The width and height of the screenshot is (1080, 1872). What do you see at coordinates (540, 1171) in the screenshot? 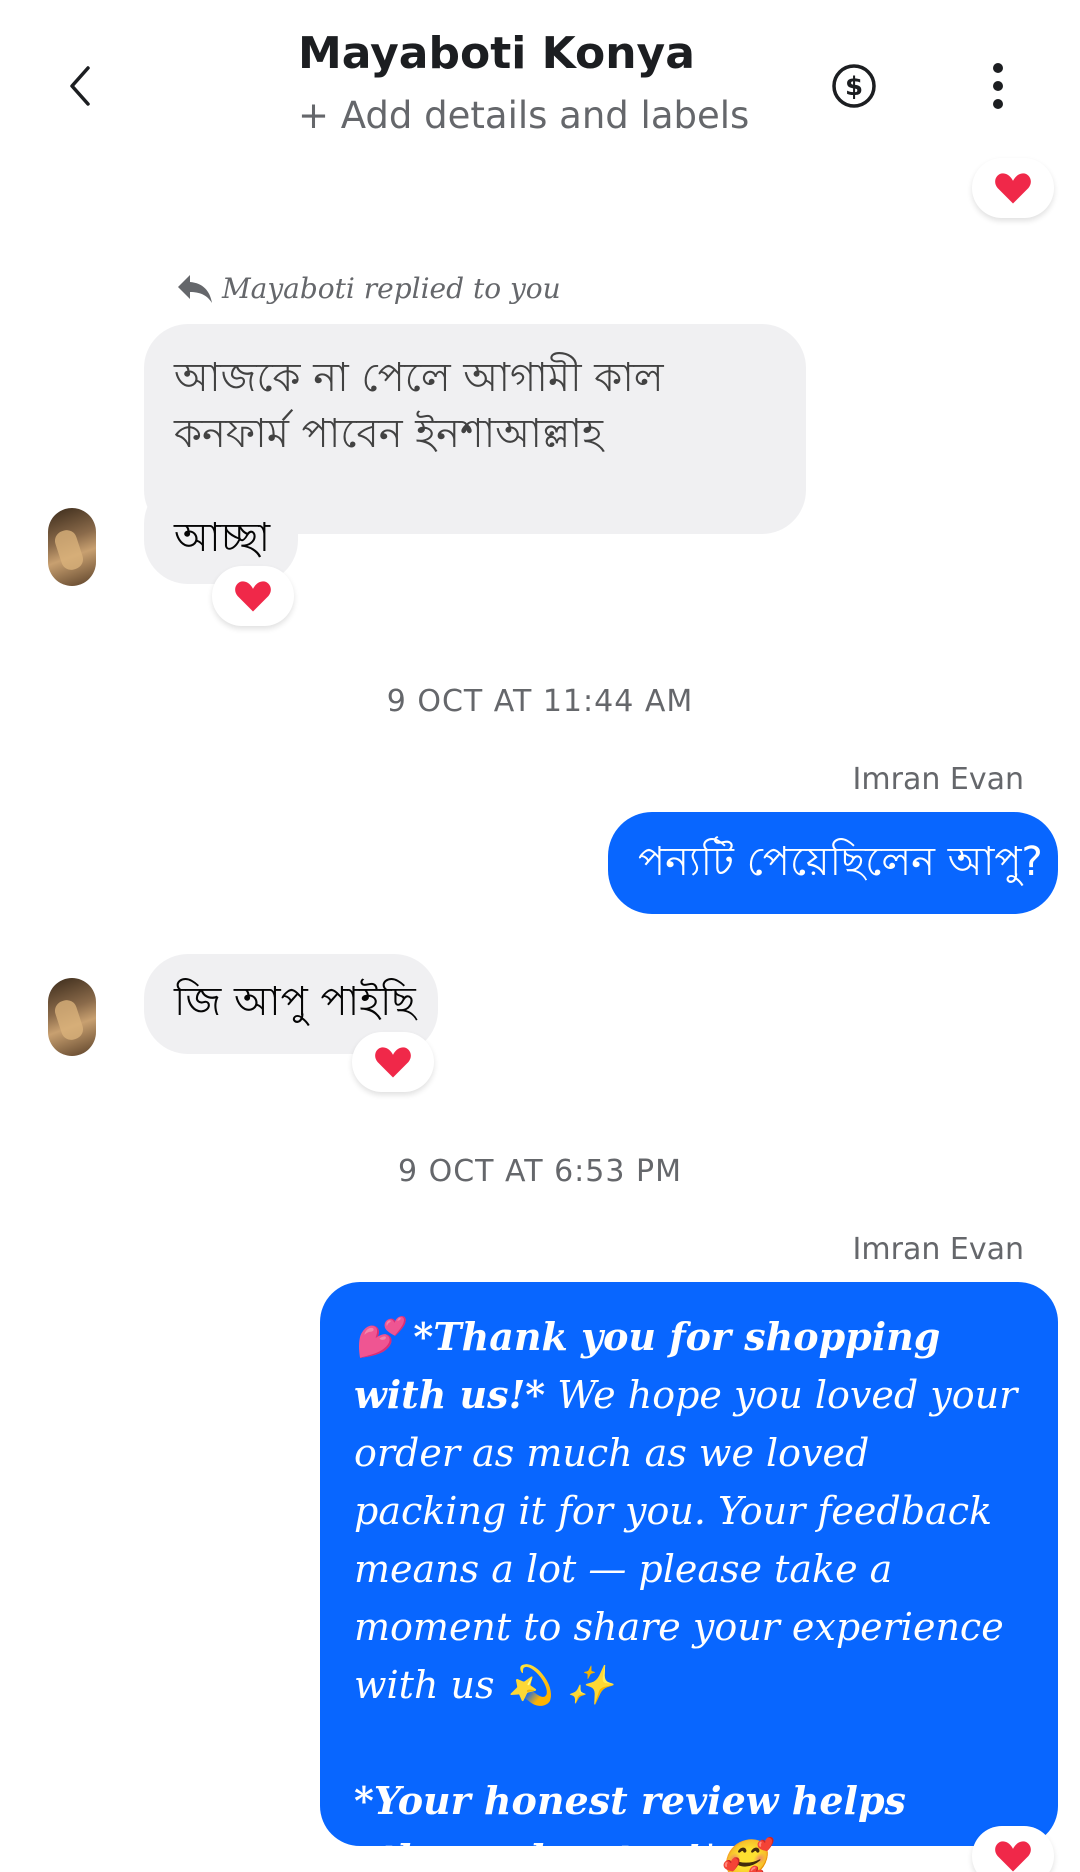
I see `timestamp: 9 OCT AT 6:53 PM` at bounding box center [540, 1171].